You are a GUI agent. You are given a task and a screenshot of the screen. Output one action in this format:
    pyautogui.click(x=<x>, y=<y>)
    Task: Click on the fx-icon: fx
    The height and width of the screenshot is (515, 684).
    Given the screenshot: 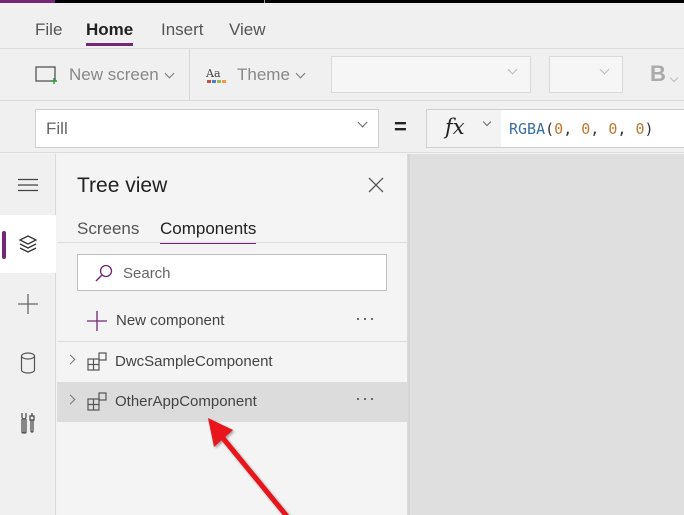 What is the action you would take?
    pyautogui.click(x=455, y=127)
    